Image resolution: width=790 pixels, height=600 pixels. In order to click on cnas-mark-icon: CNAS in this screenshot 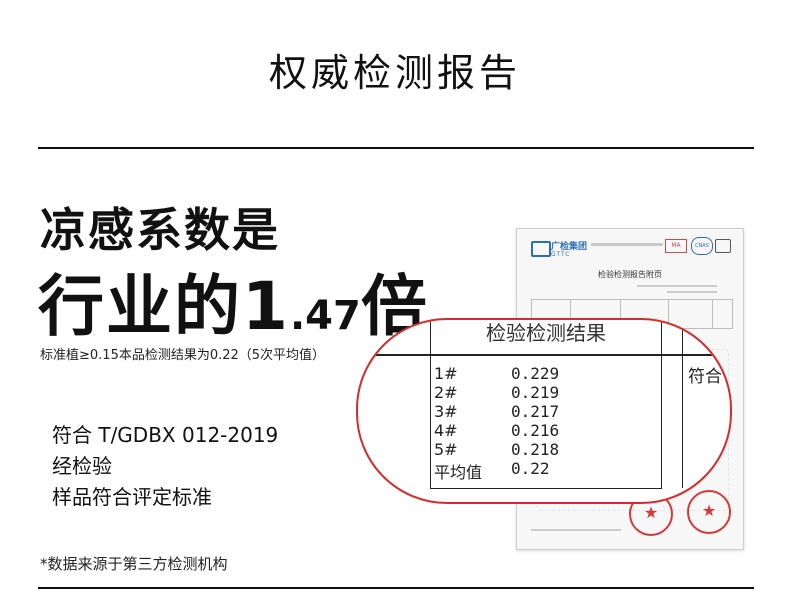, I will do `click(702, 246)`.